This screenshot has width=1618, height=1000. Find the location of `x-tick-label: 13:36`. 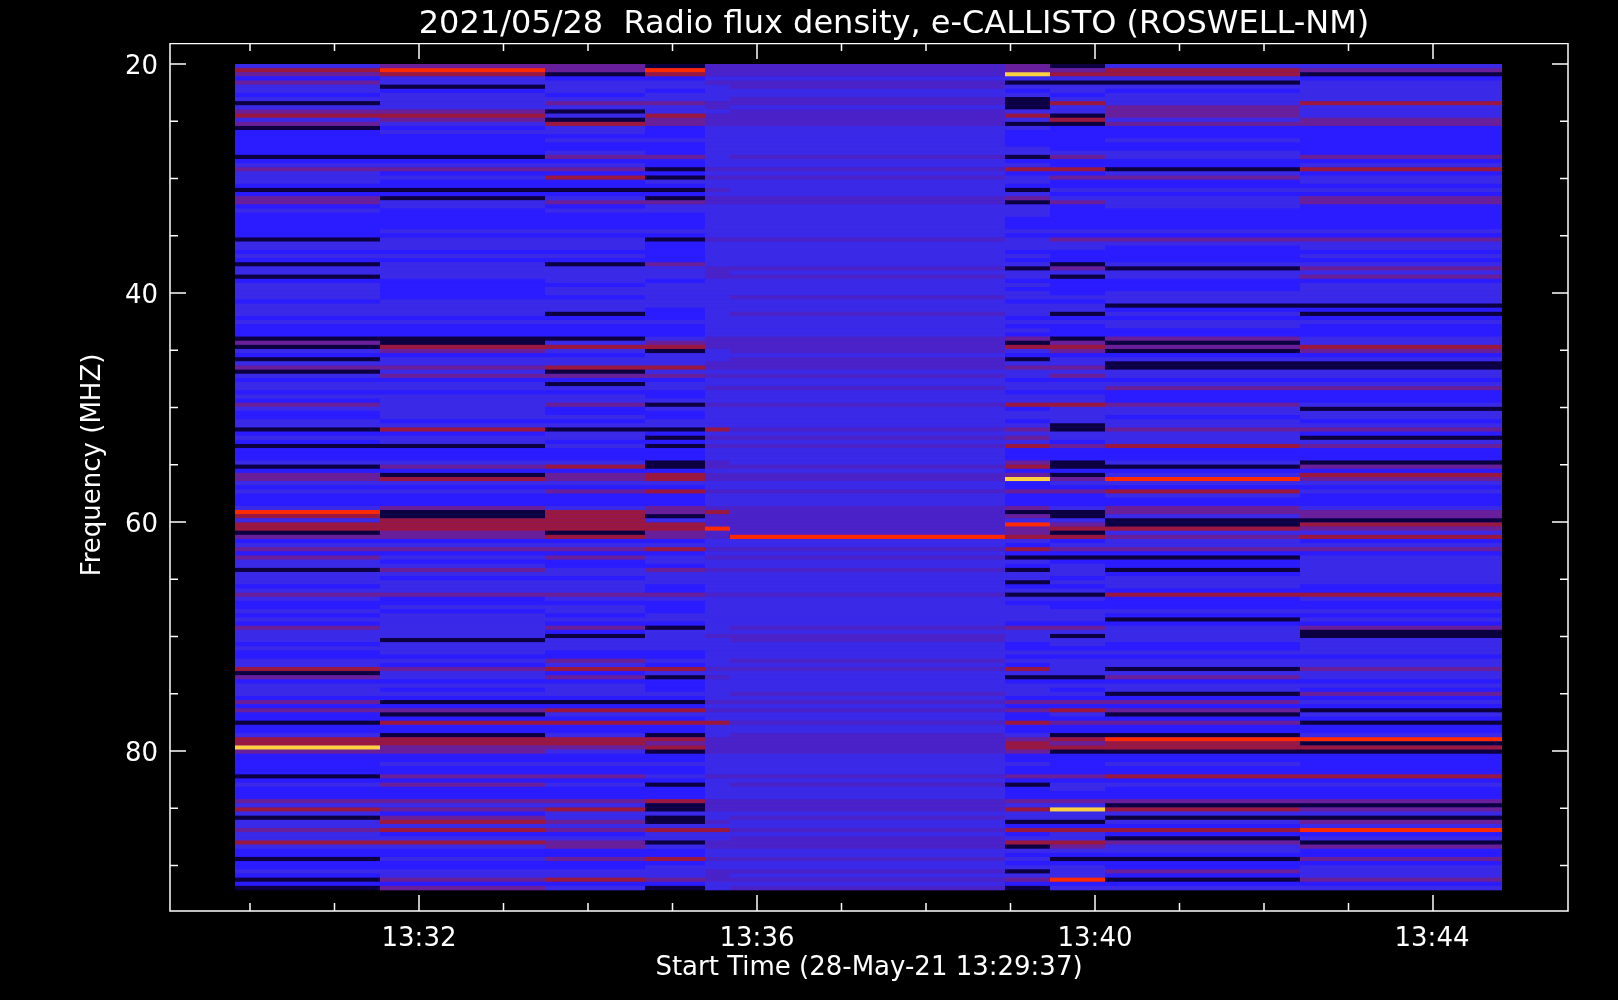

x-tick-label: 13:36 is located at coordinates (757, 937).